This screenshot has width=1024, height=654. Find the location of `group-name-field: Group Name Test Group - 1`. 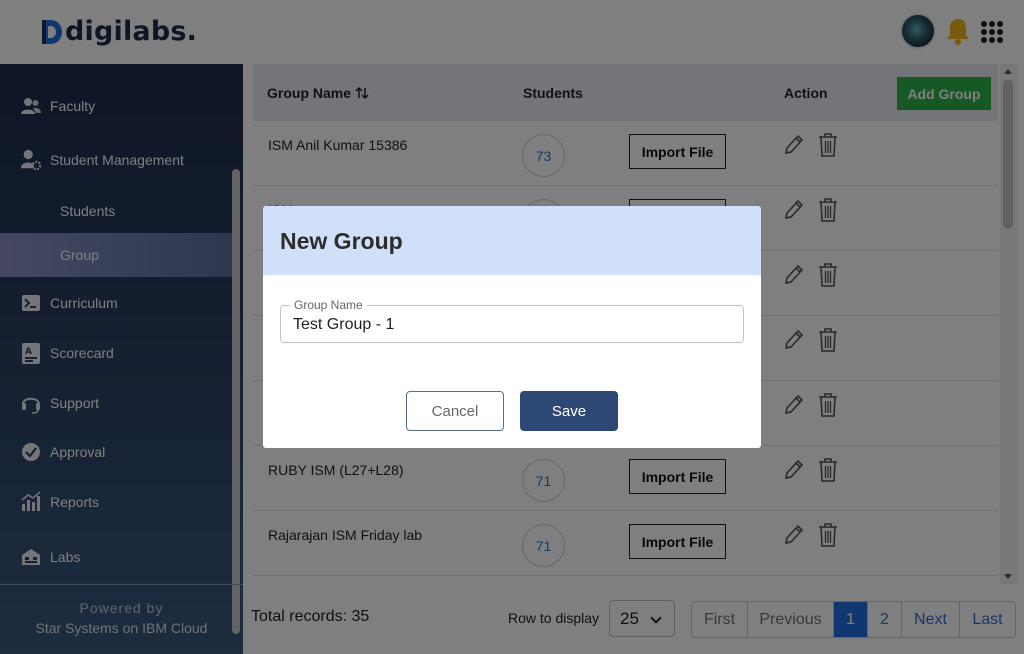

group-name-field: Group Name Test Group - 1 is located at coordinates (512, 320).